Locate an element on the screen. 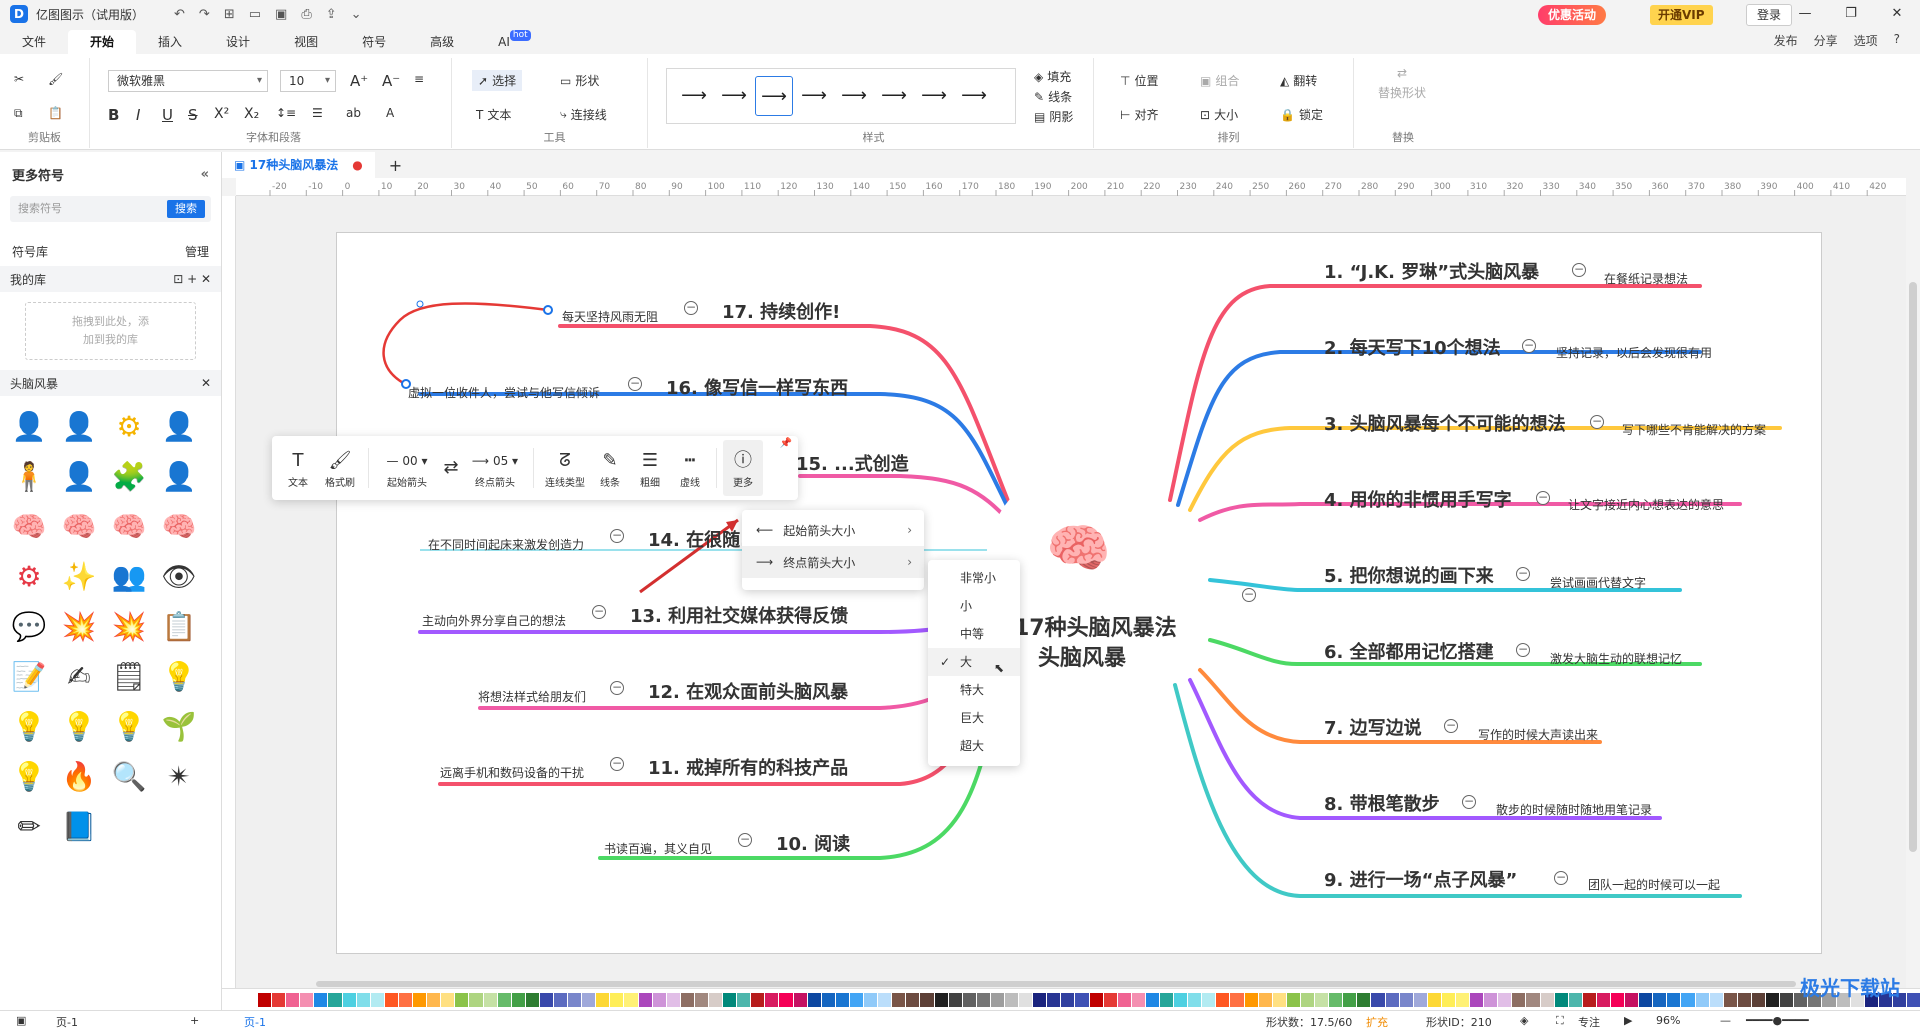 This screenshot has height=1031, width=1920. node-right-1: 1. “J.K. 罗琳”式头脑风暴 is located at coordinates (1431, 271).